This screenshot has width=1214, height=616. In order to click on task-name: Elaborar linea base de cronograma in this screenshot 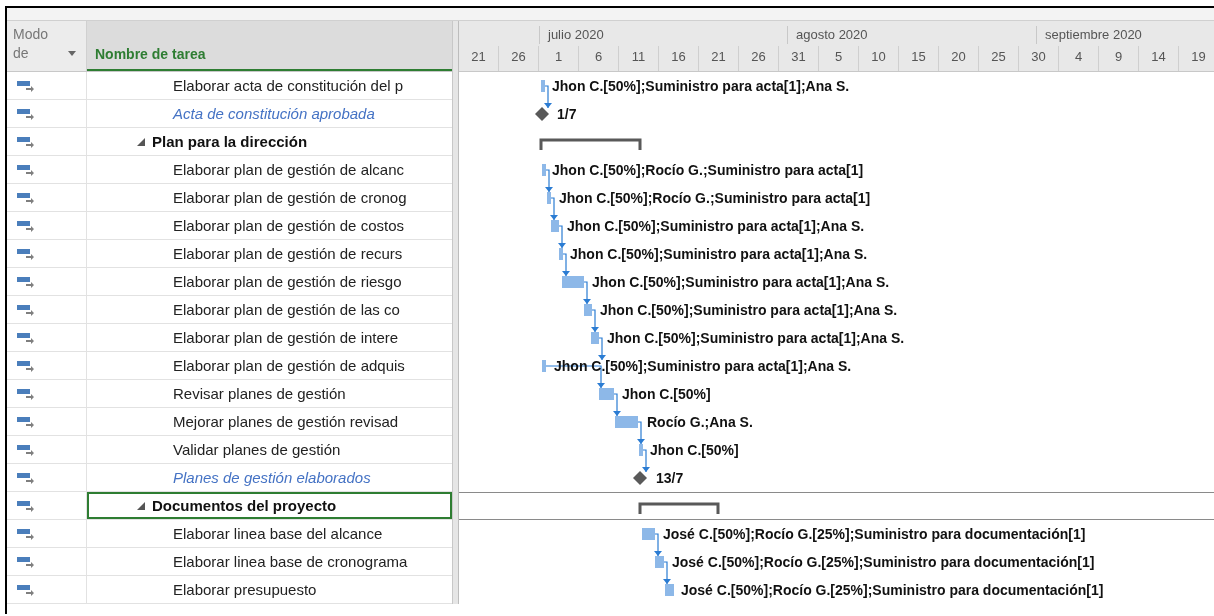, I will do `click(290, 561)`.